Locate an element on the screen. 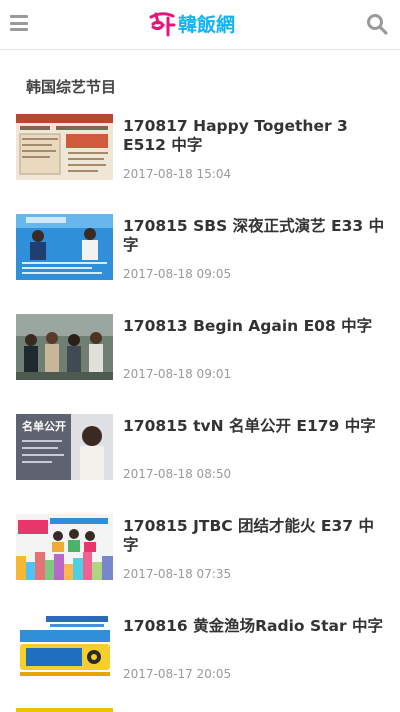 The height and width of the screenshot is (712, 400). article-time: 2017-08-18 07:35 is located at coordinates (177, 574).